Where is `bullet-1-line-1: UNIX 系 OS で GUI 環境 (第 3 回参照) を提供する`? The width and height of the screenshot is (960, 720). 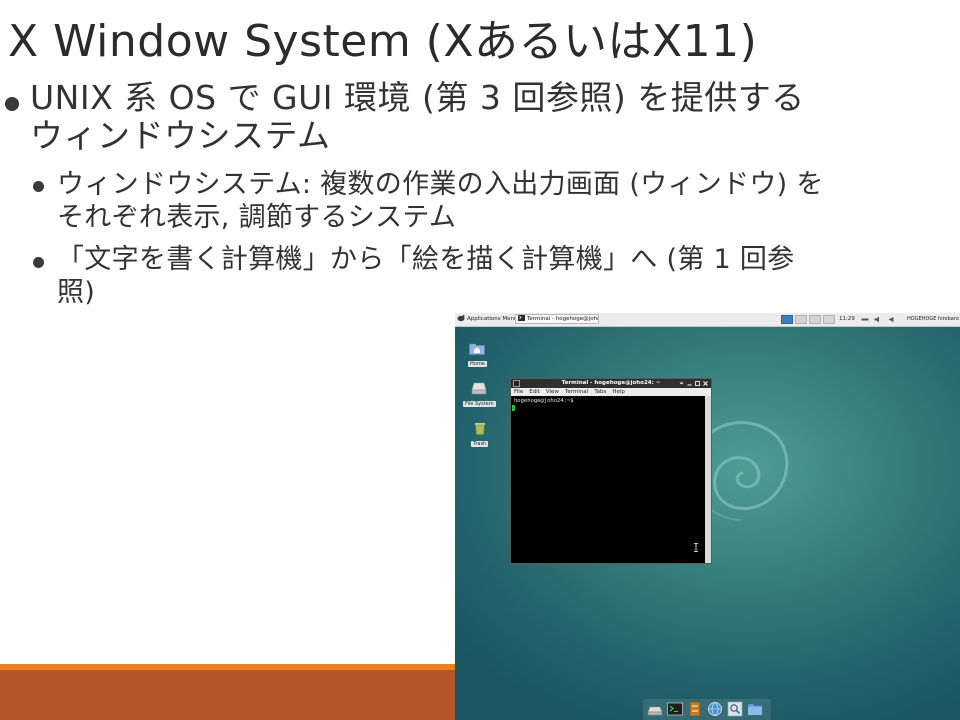 bullet-1-line-1: UNIX 系 OS で GUI 環境 (第 3 回参照) を提供する is located at coordinates (417, 97).